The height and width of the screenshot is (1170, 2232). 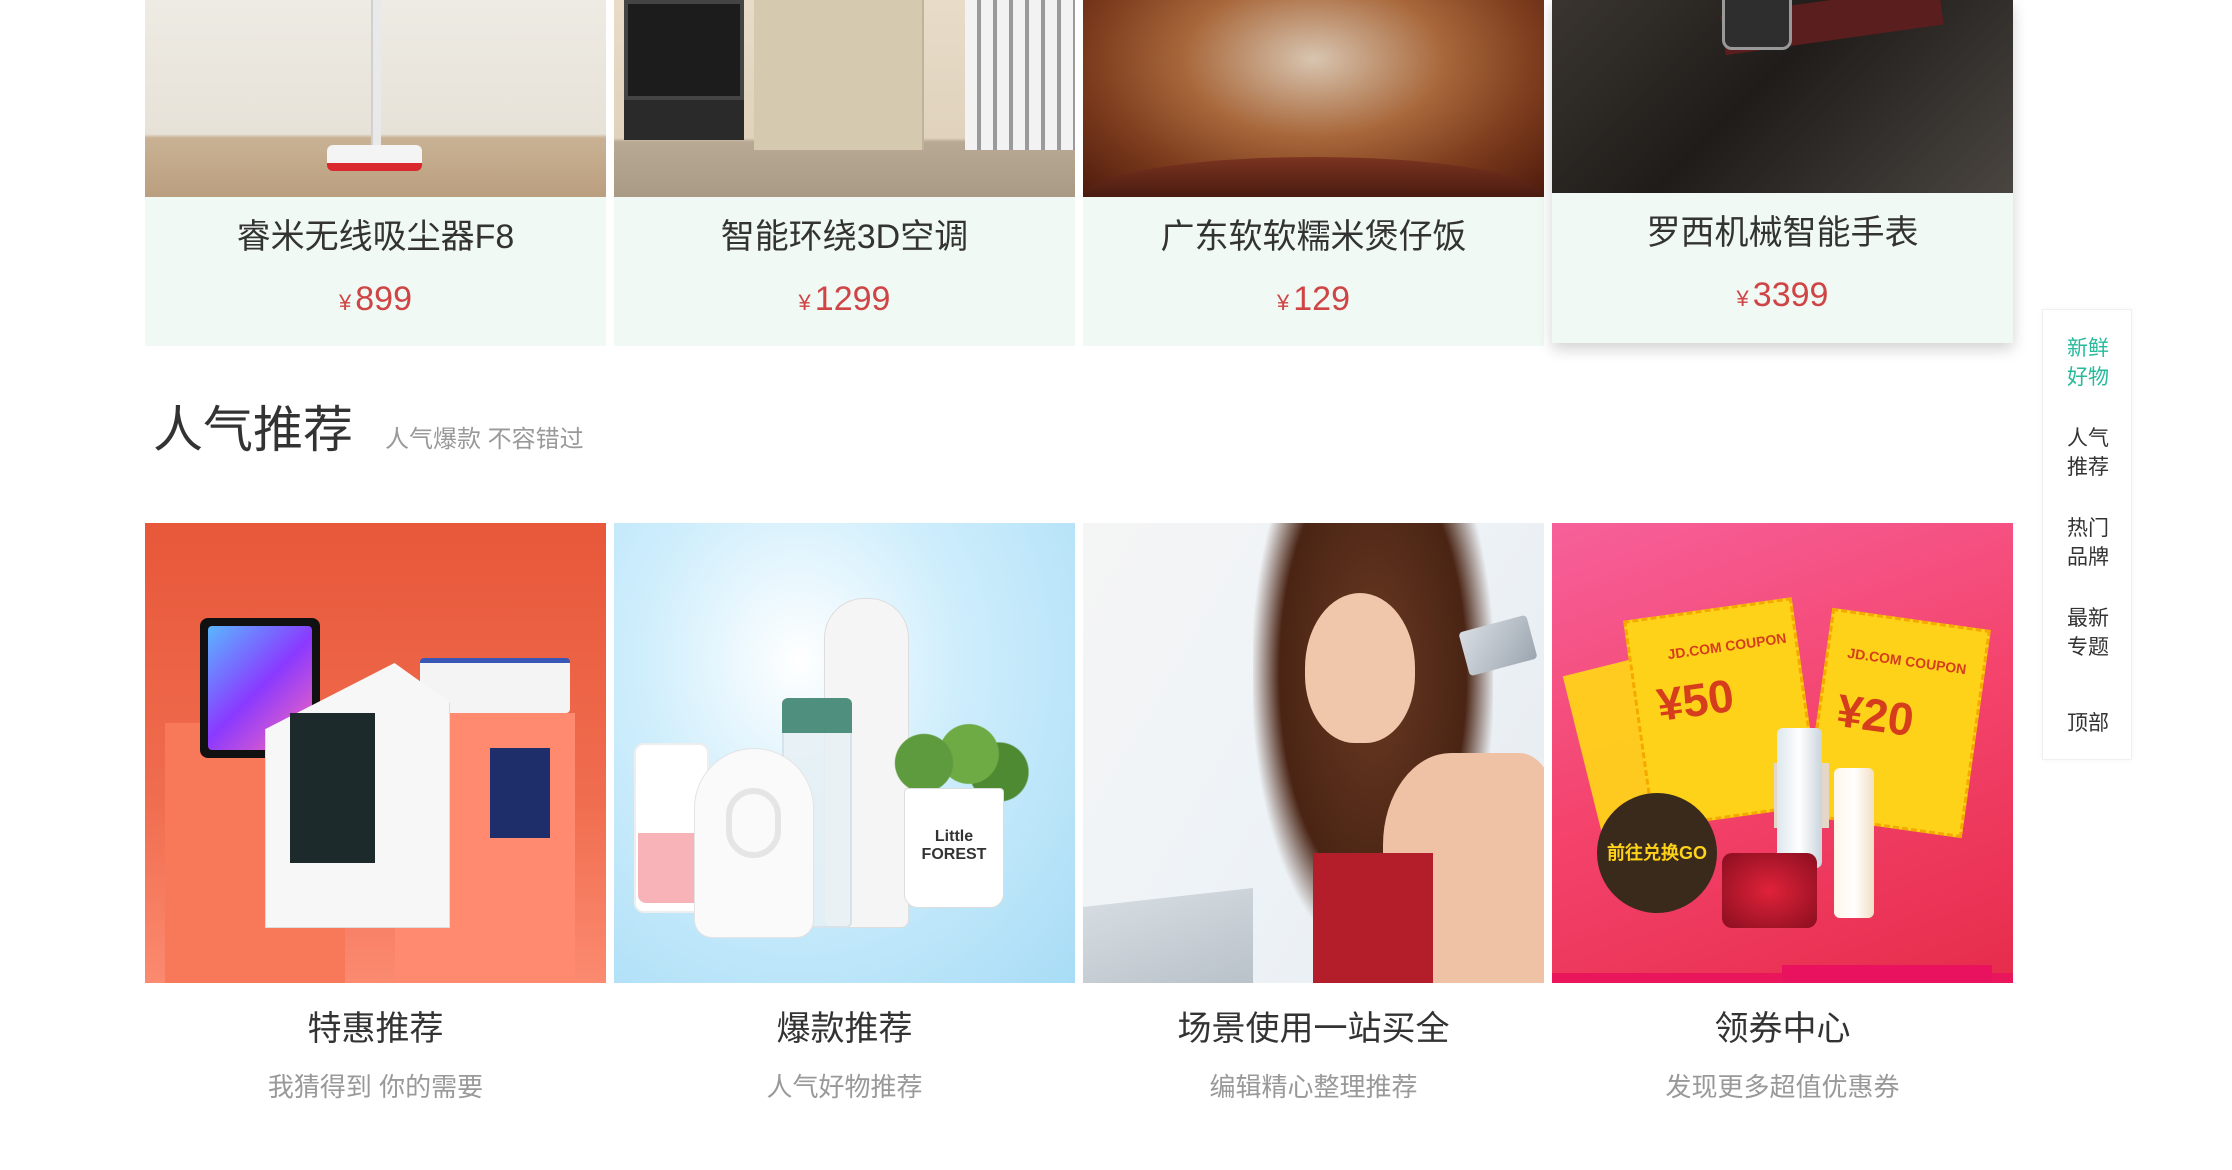 What do you see at coordinates (253, 430) in the screenshot?
I see `section-title: 人气推荐` at bounding box center [253, 430].